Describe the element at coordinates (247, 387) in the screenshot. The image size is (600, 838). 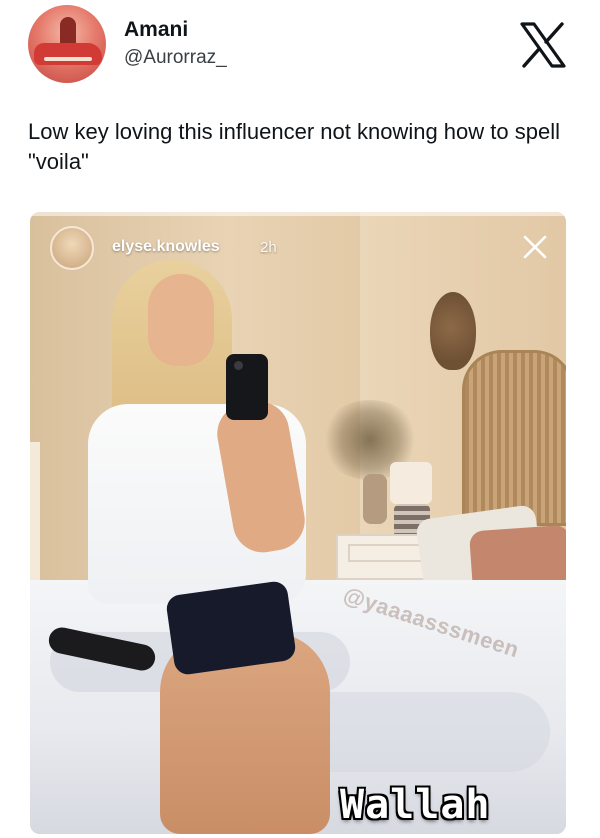
I see `phone` at that location.